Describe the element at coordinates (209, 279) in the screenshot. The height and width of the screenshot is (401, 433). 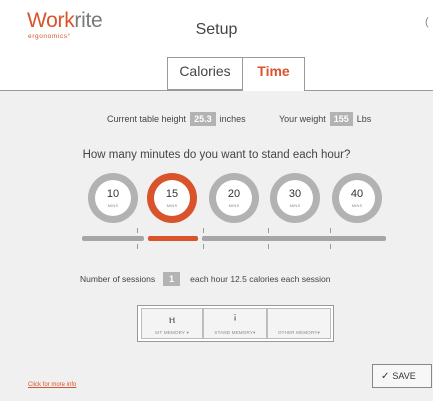
I see `sessions-each-hour: each hour` at that location.